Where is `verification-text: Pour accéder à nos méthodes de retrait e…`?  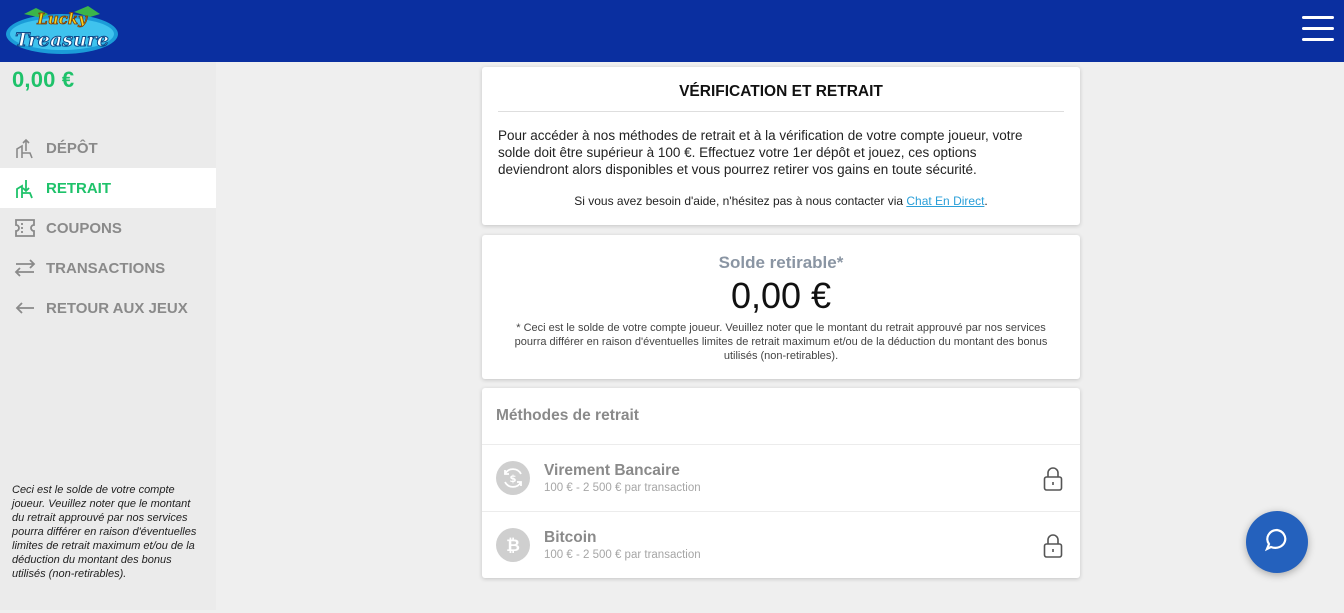 verification-text: Pour accéder à nos méthodes de retrait e… is located at coordinates (760, 152).